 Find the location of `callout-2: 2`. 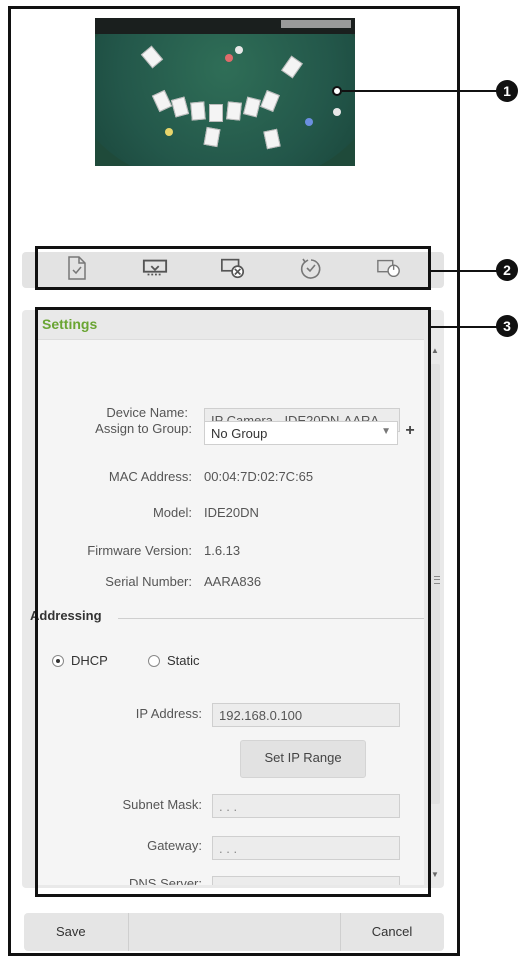

callout-2: 2 is located at coordinates (507, 270).